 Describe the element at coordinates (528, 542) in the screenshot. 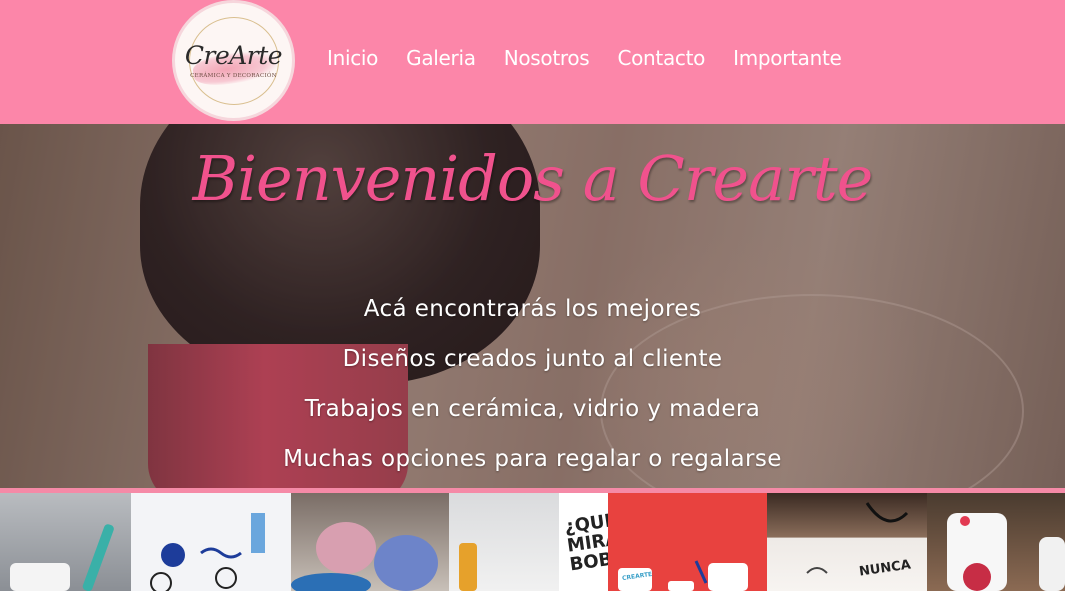

I see `gallery-thumb-mug-text: ¿QUE MIRA BOBO` at that location.